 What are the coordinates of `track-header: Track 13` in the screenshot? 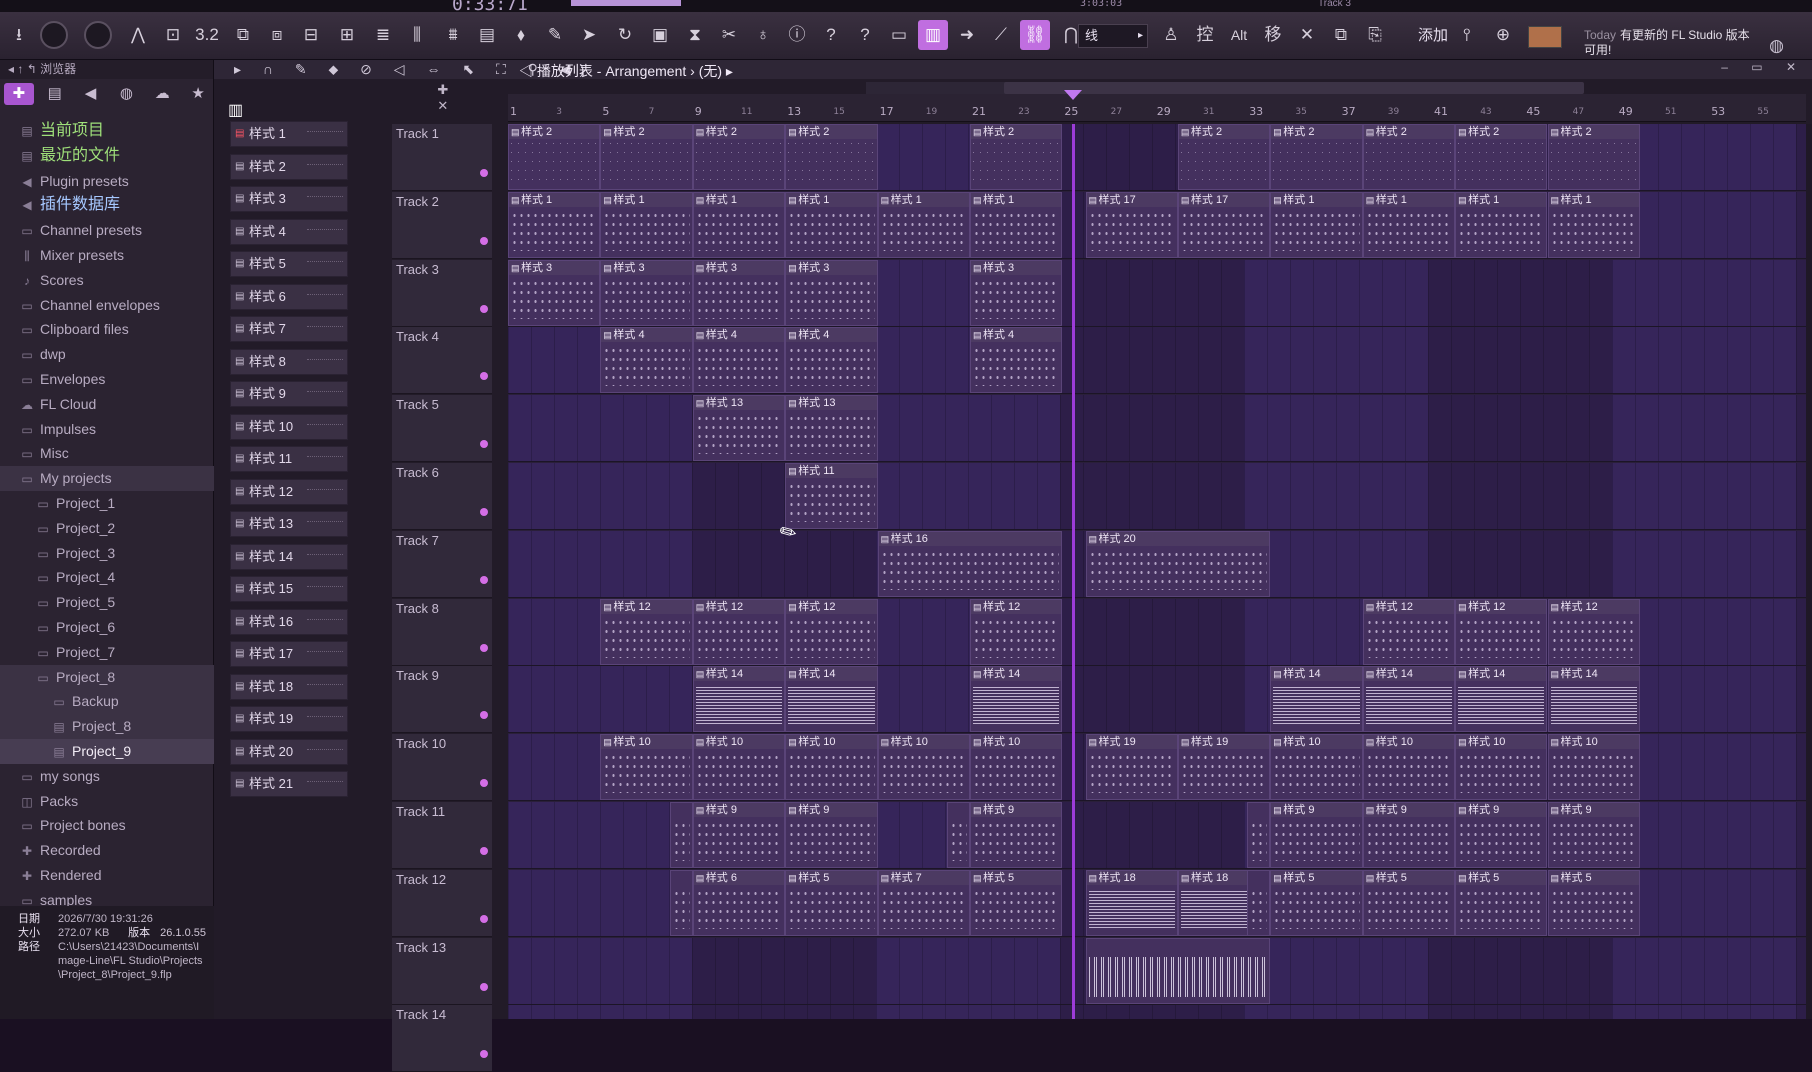 It's located at (442, 971).